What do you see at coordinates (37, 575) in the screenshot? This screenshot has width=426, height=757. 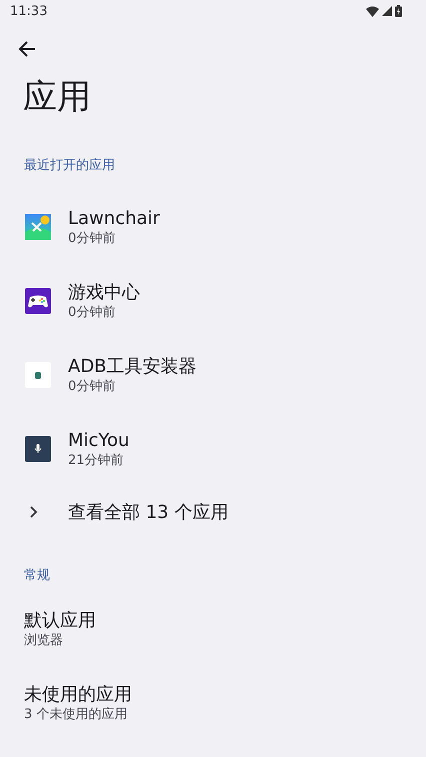 I see `section-header: 常规` at bounding box center [37, 575].